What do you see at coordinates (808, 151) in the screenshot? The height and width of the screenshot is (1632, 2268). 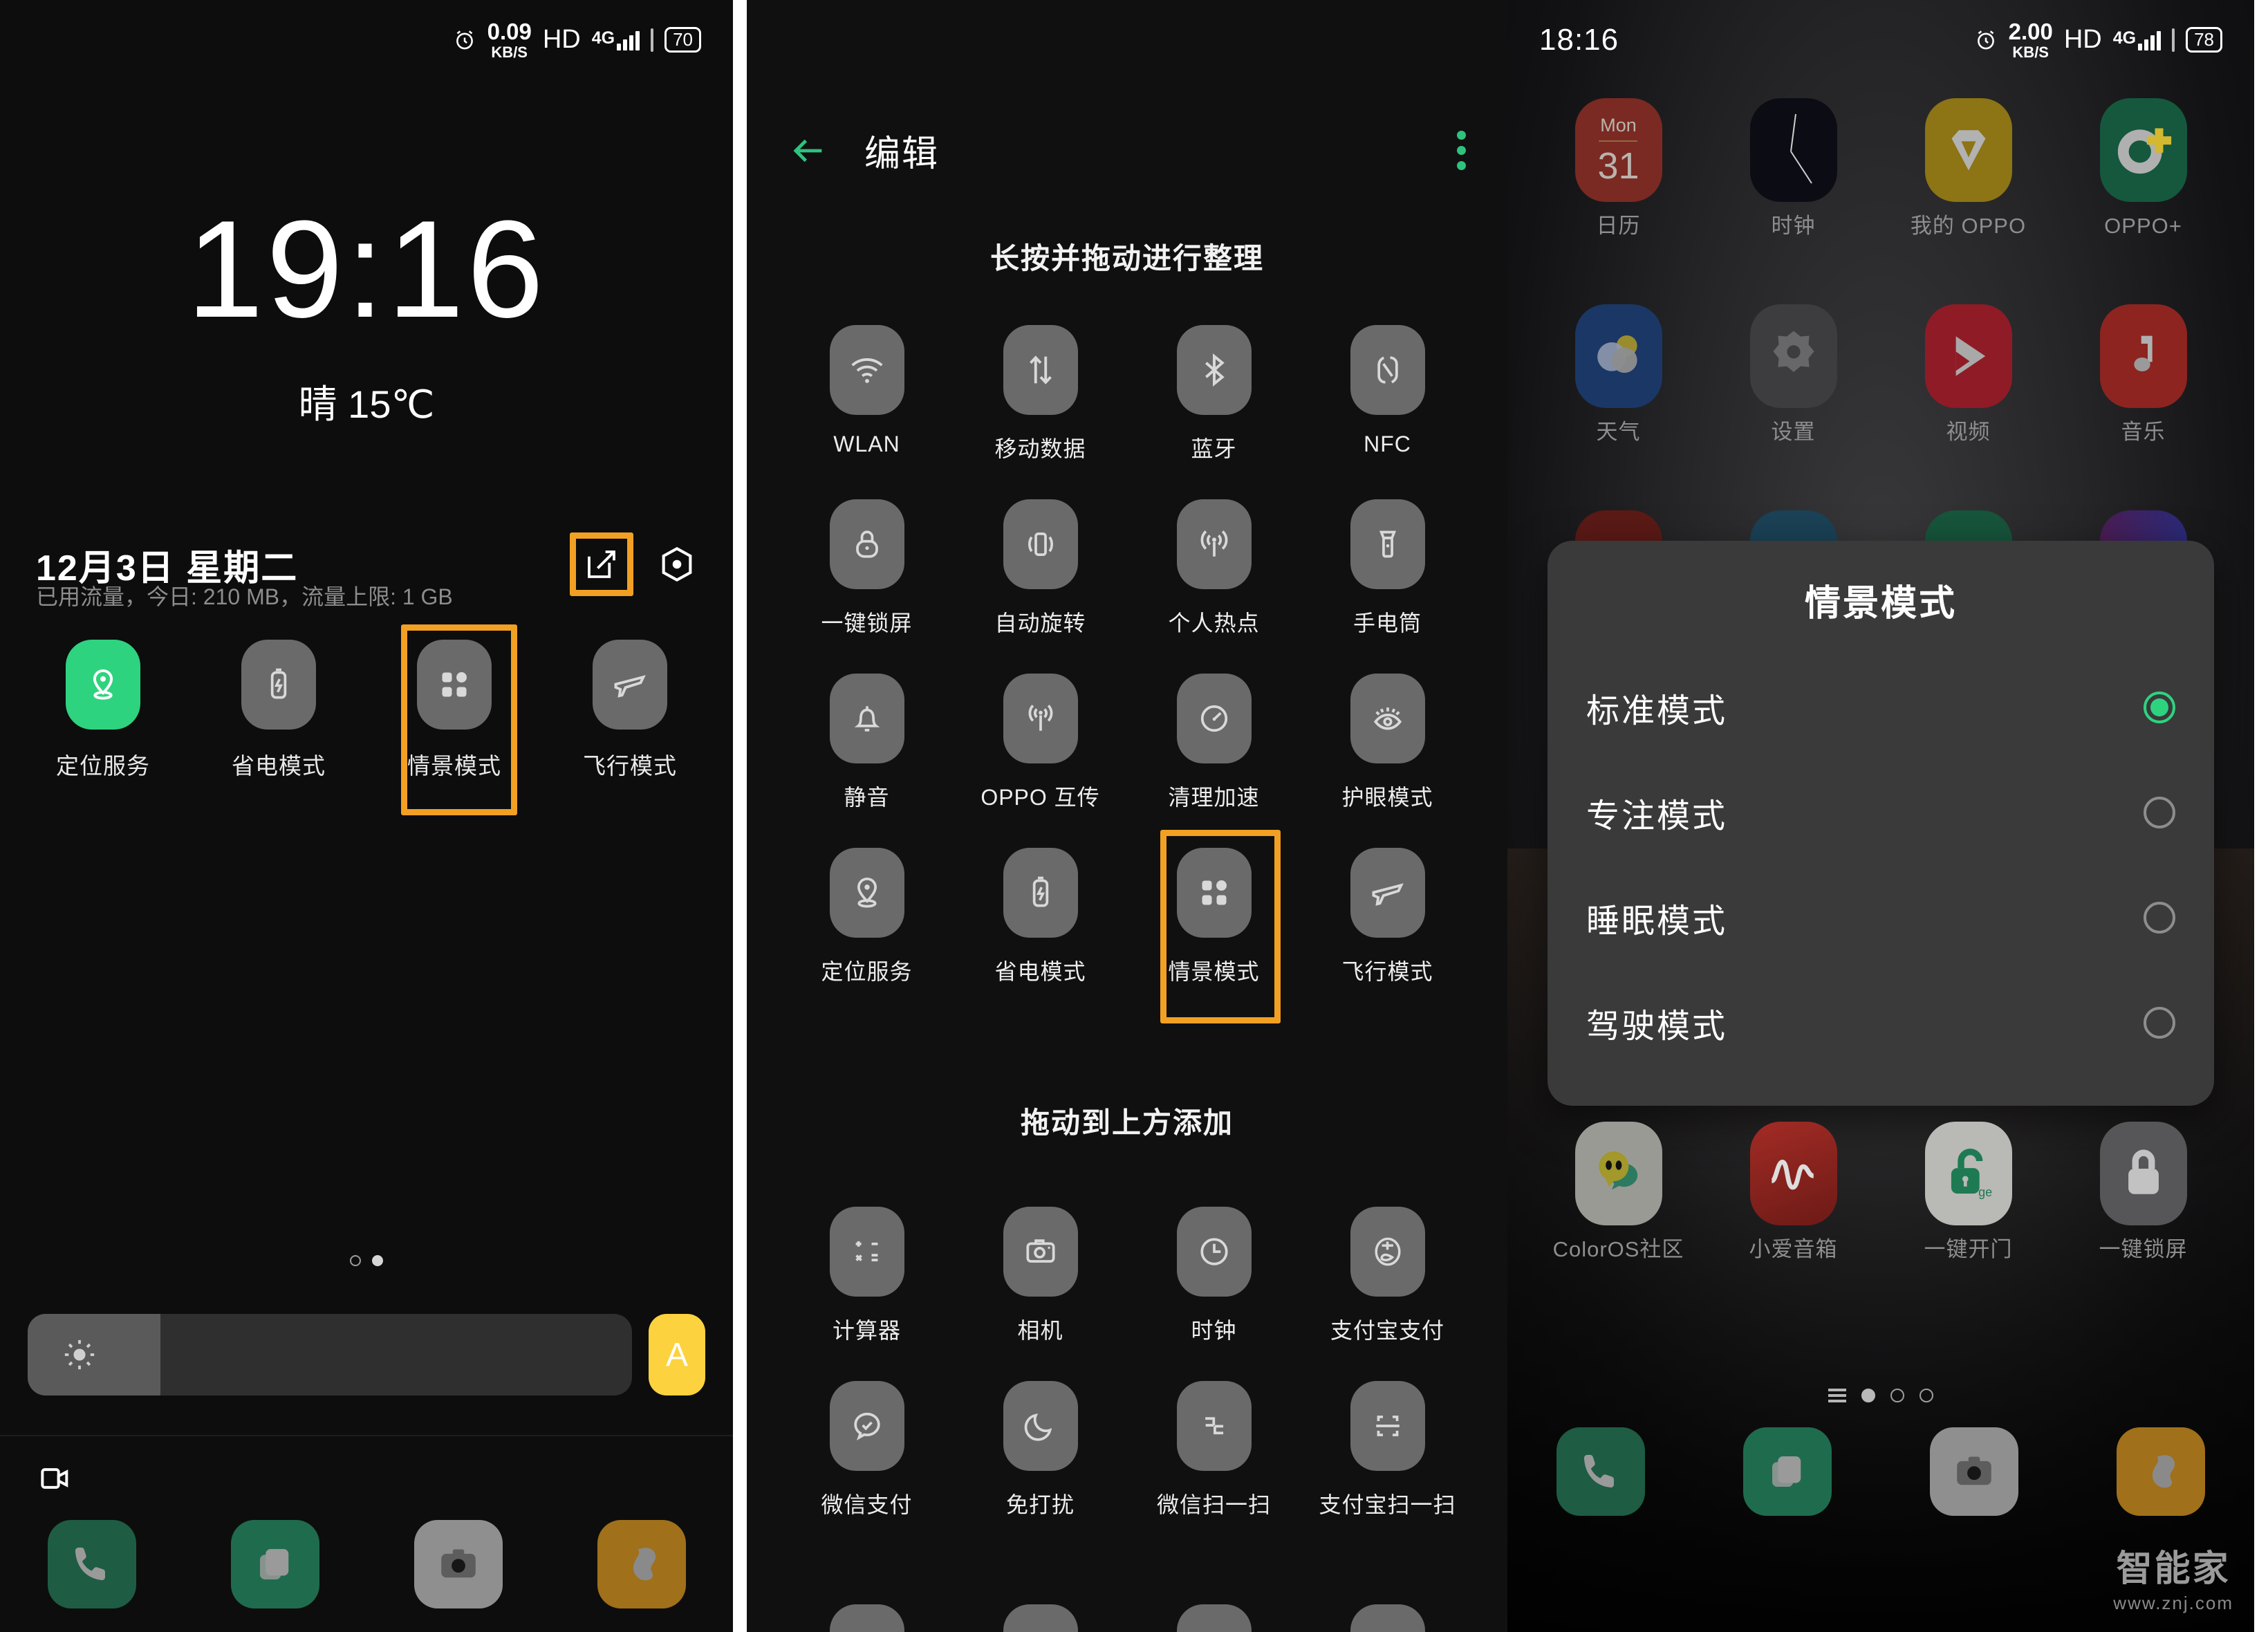 I see `back-arrow-icon` at bounding box center [808, 151].